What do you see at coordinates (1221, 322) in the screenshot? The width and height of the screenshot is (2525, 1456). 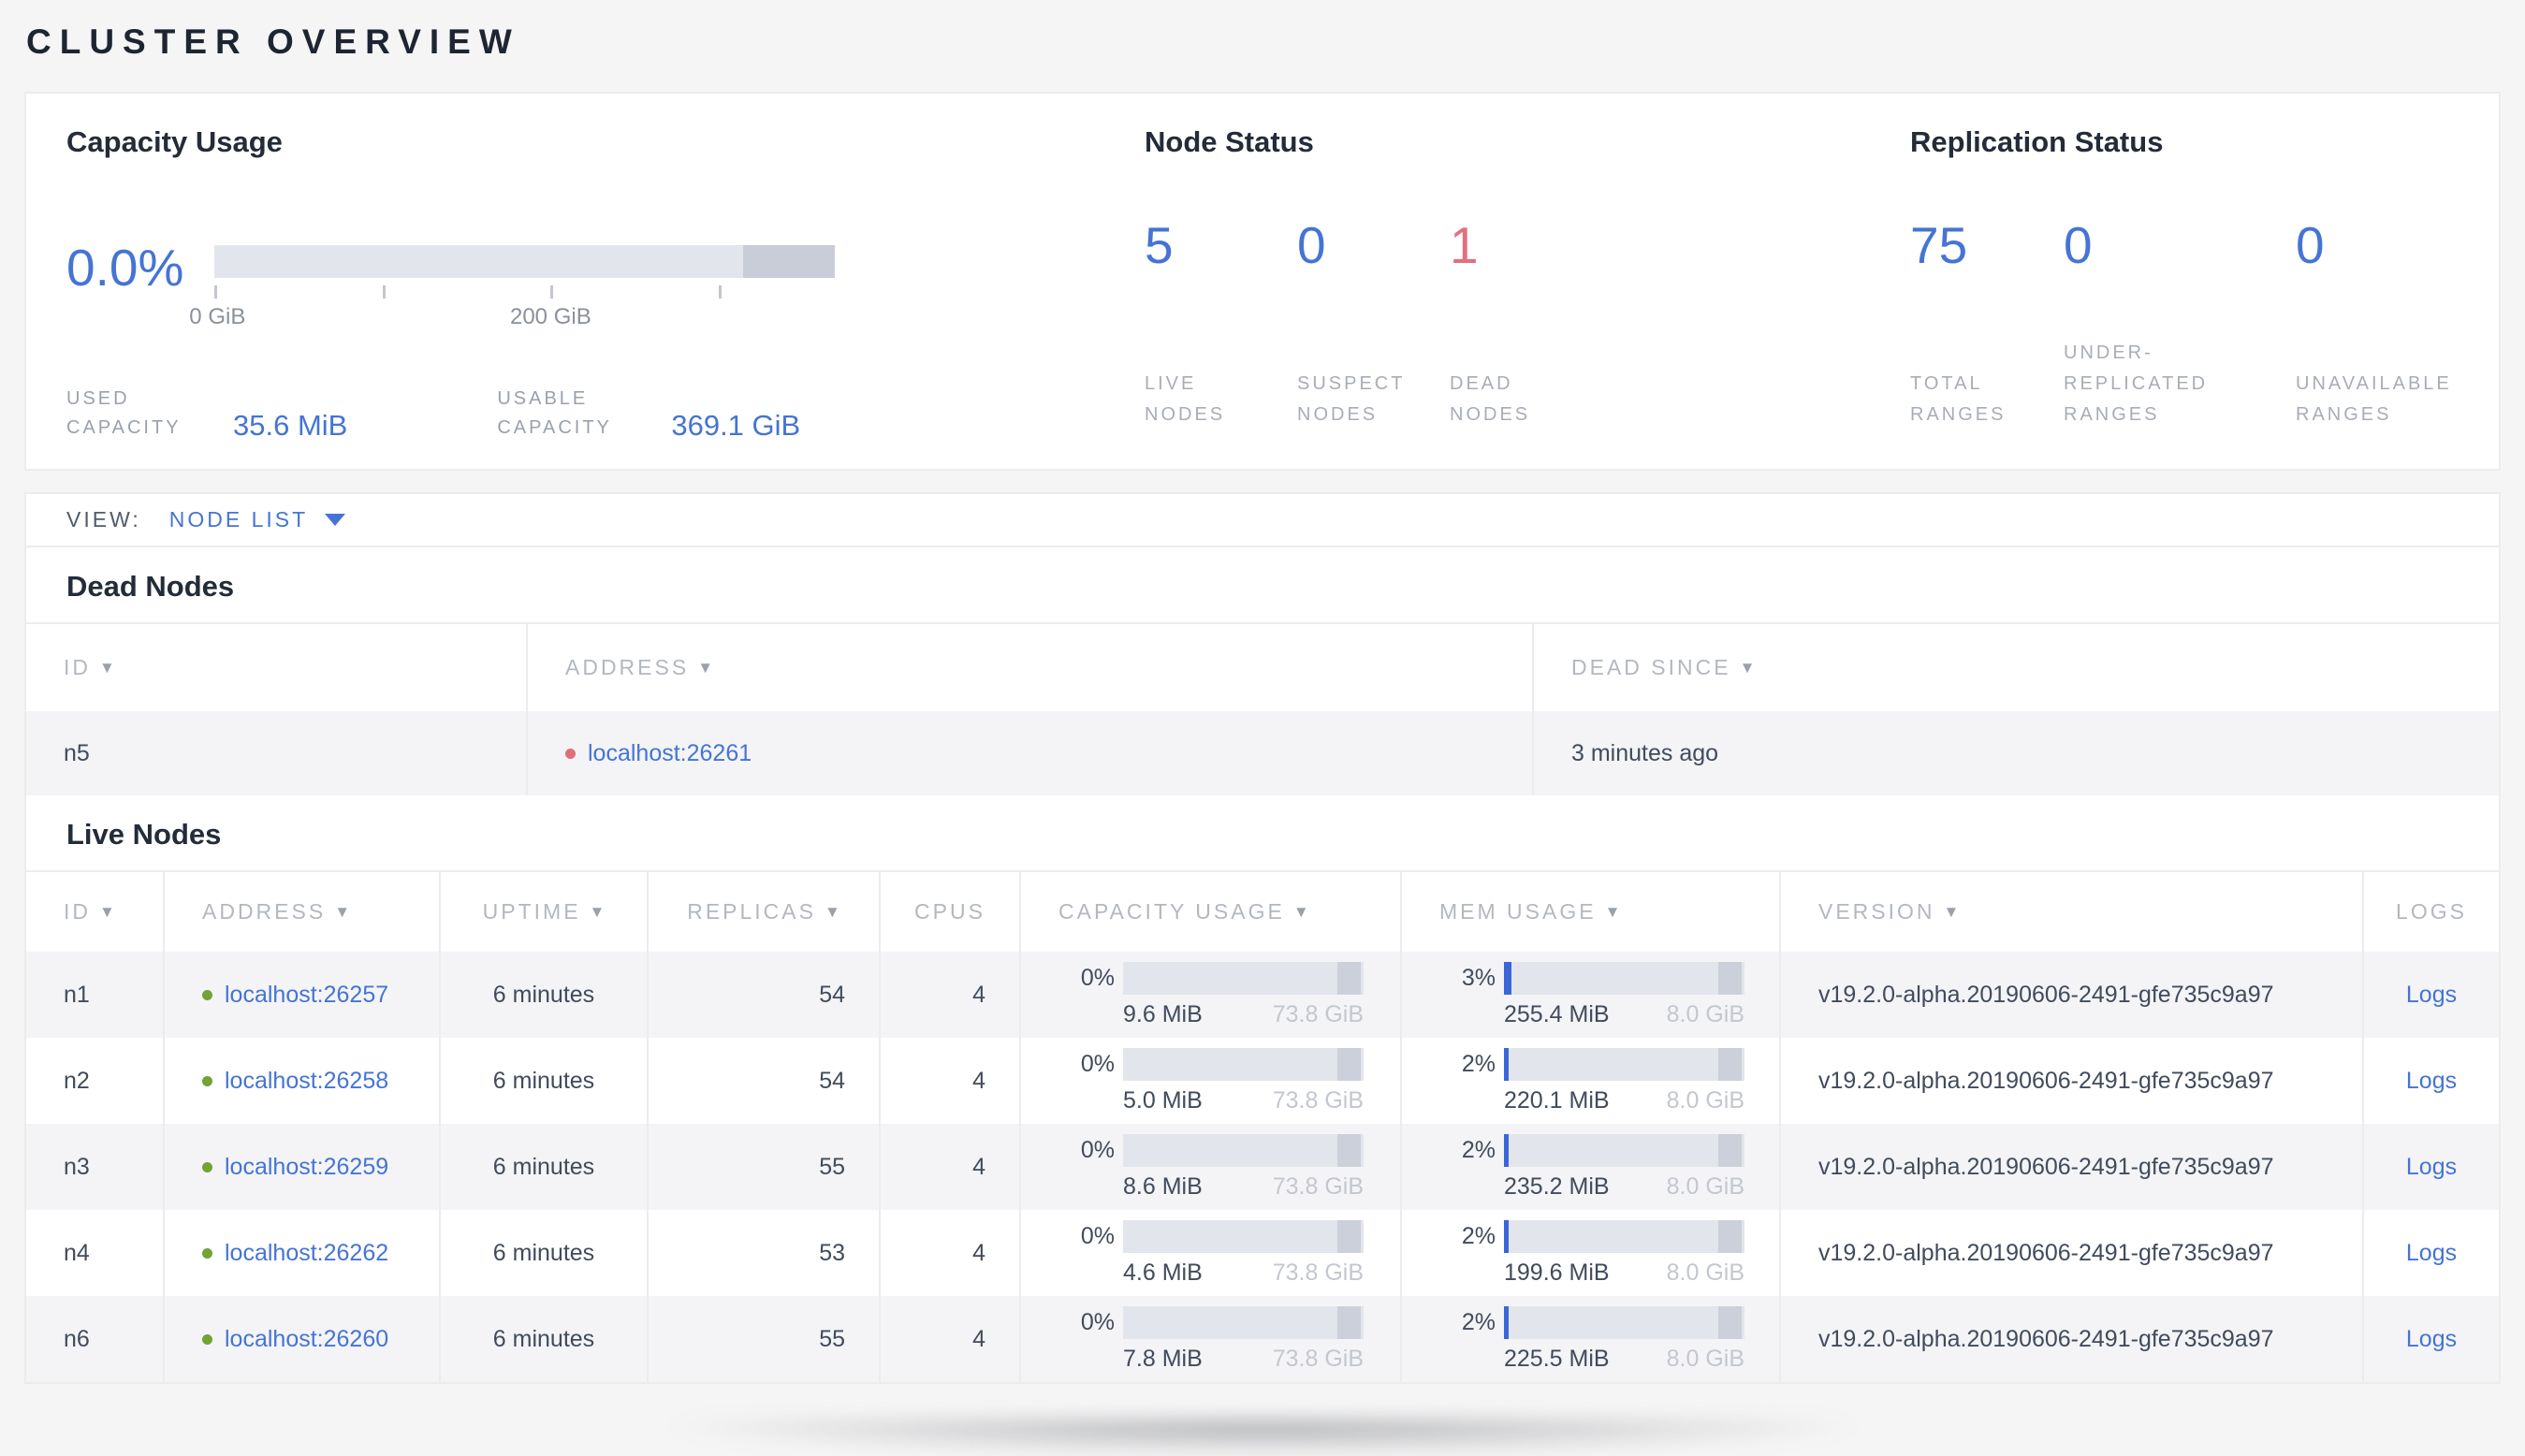 I see `live-nodes-stat: 5 LIVE NODES` at bounding box center [1221, 322].